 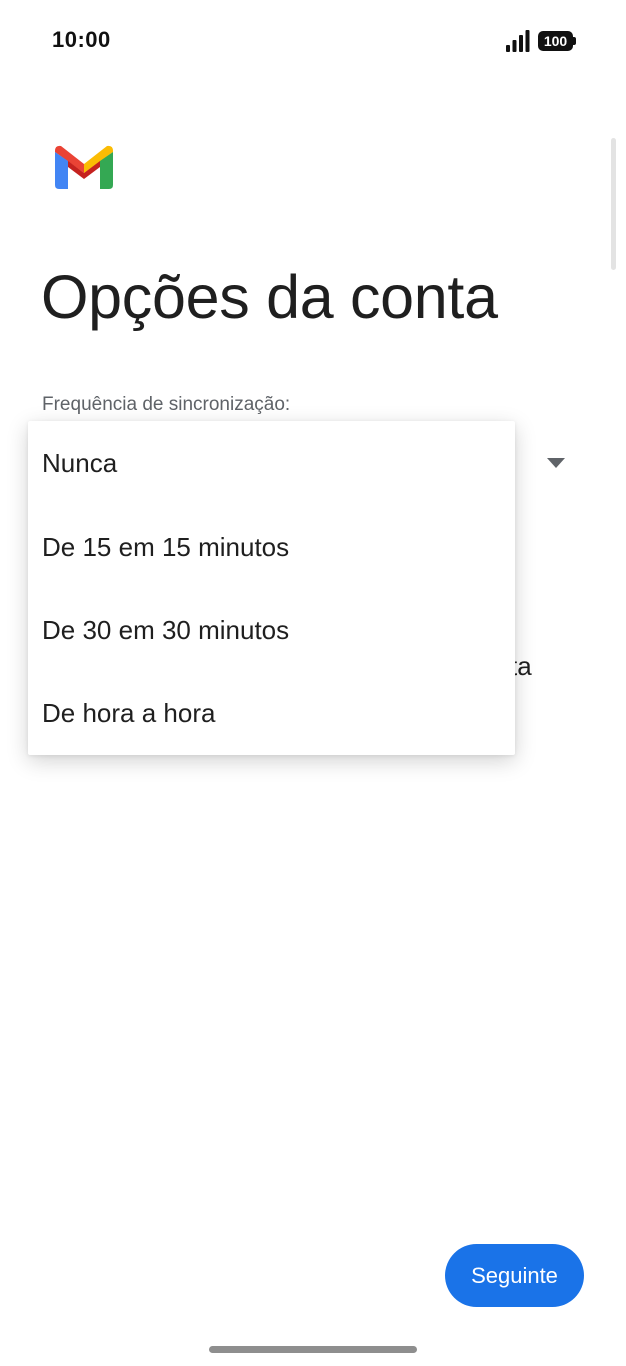 I want to click on scrollbar, so click(x=613, y=204).